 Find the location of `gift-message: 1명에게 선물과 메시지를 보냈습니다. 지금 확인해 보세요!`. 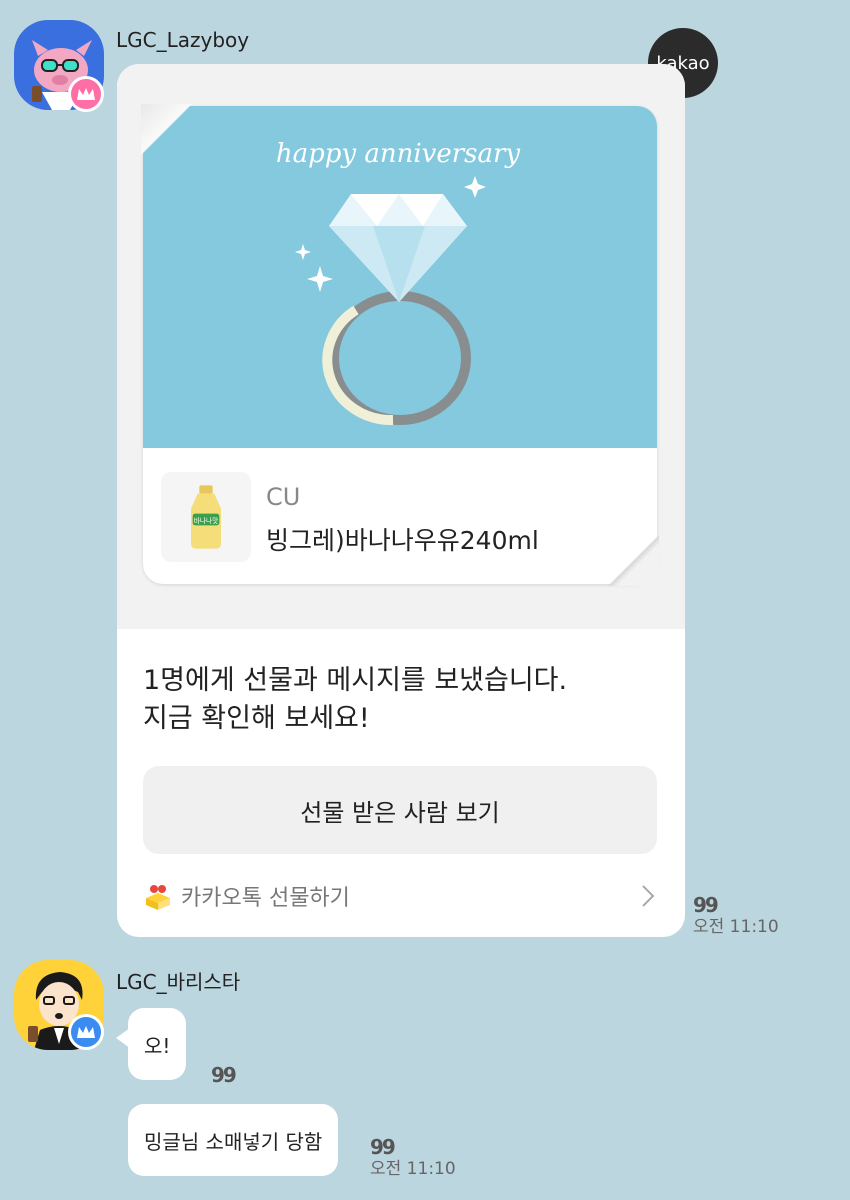

gift-message: 1명에게 선물과 메시지를 보냈습니다. 지금 확인해 보세요! is located at coordinates (355, 699).